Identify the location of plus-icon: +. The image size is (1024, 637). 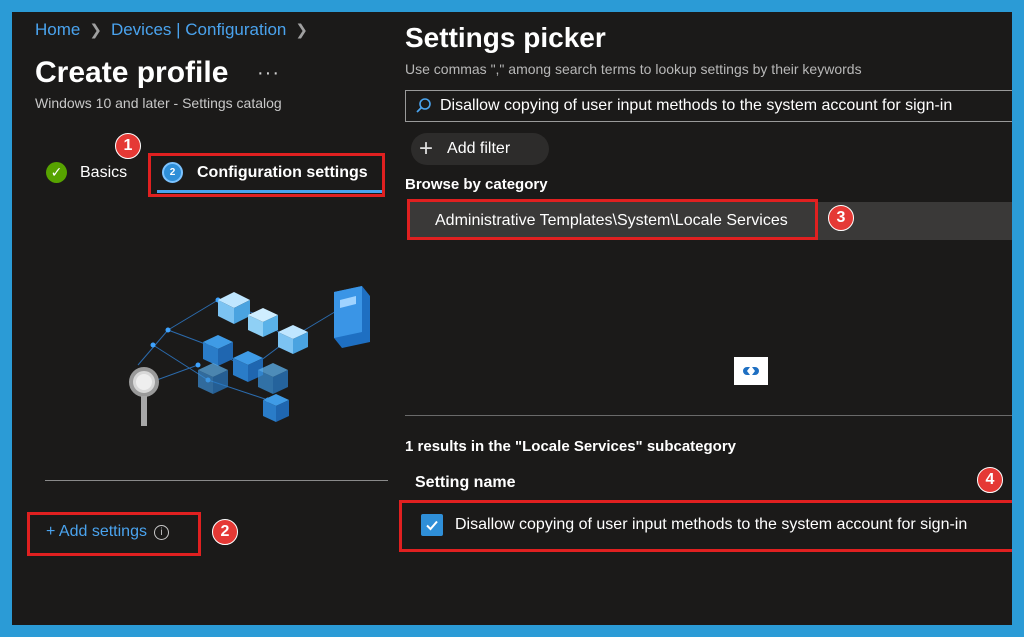
(426, 148).